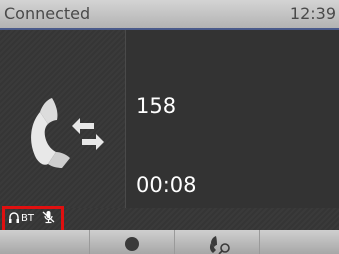 The width and height of the screenshot is (339, 254). What do you see at coordinates (221, 244) in the screenshot?
I see `handset-pickup-icon` at bounding box center [221, 244].